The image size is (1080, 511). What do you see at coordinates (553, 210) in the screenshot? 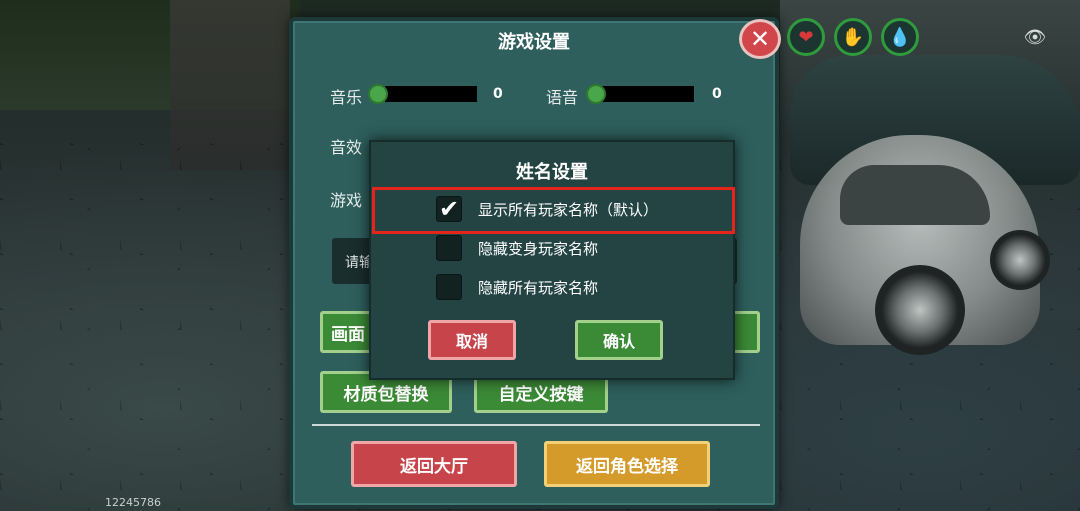
I see `highlight-box` at bounding box center [553, 210].